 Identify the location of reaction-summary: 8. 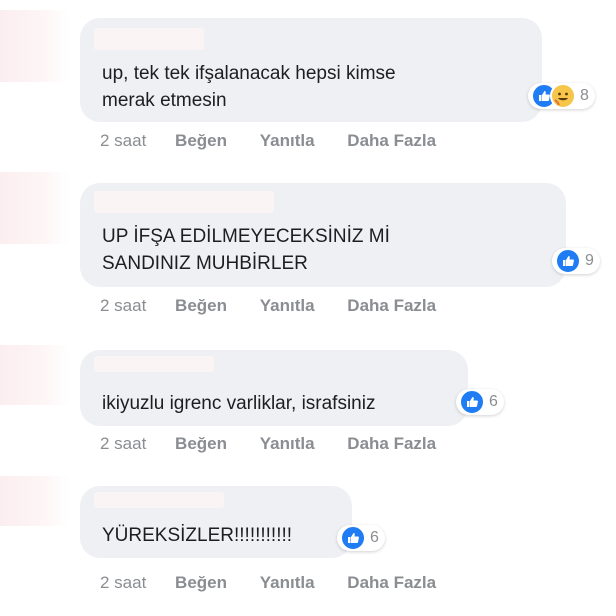
(561, 96).